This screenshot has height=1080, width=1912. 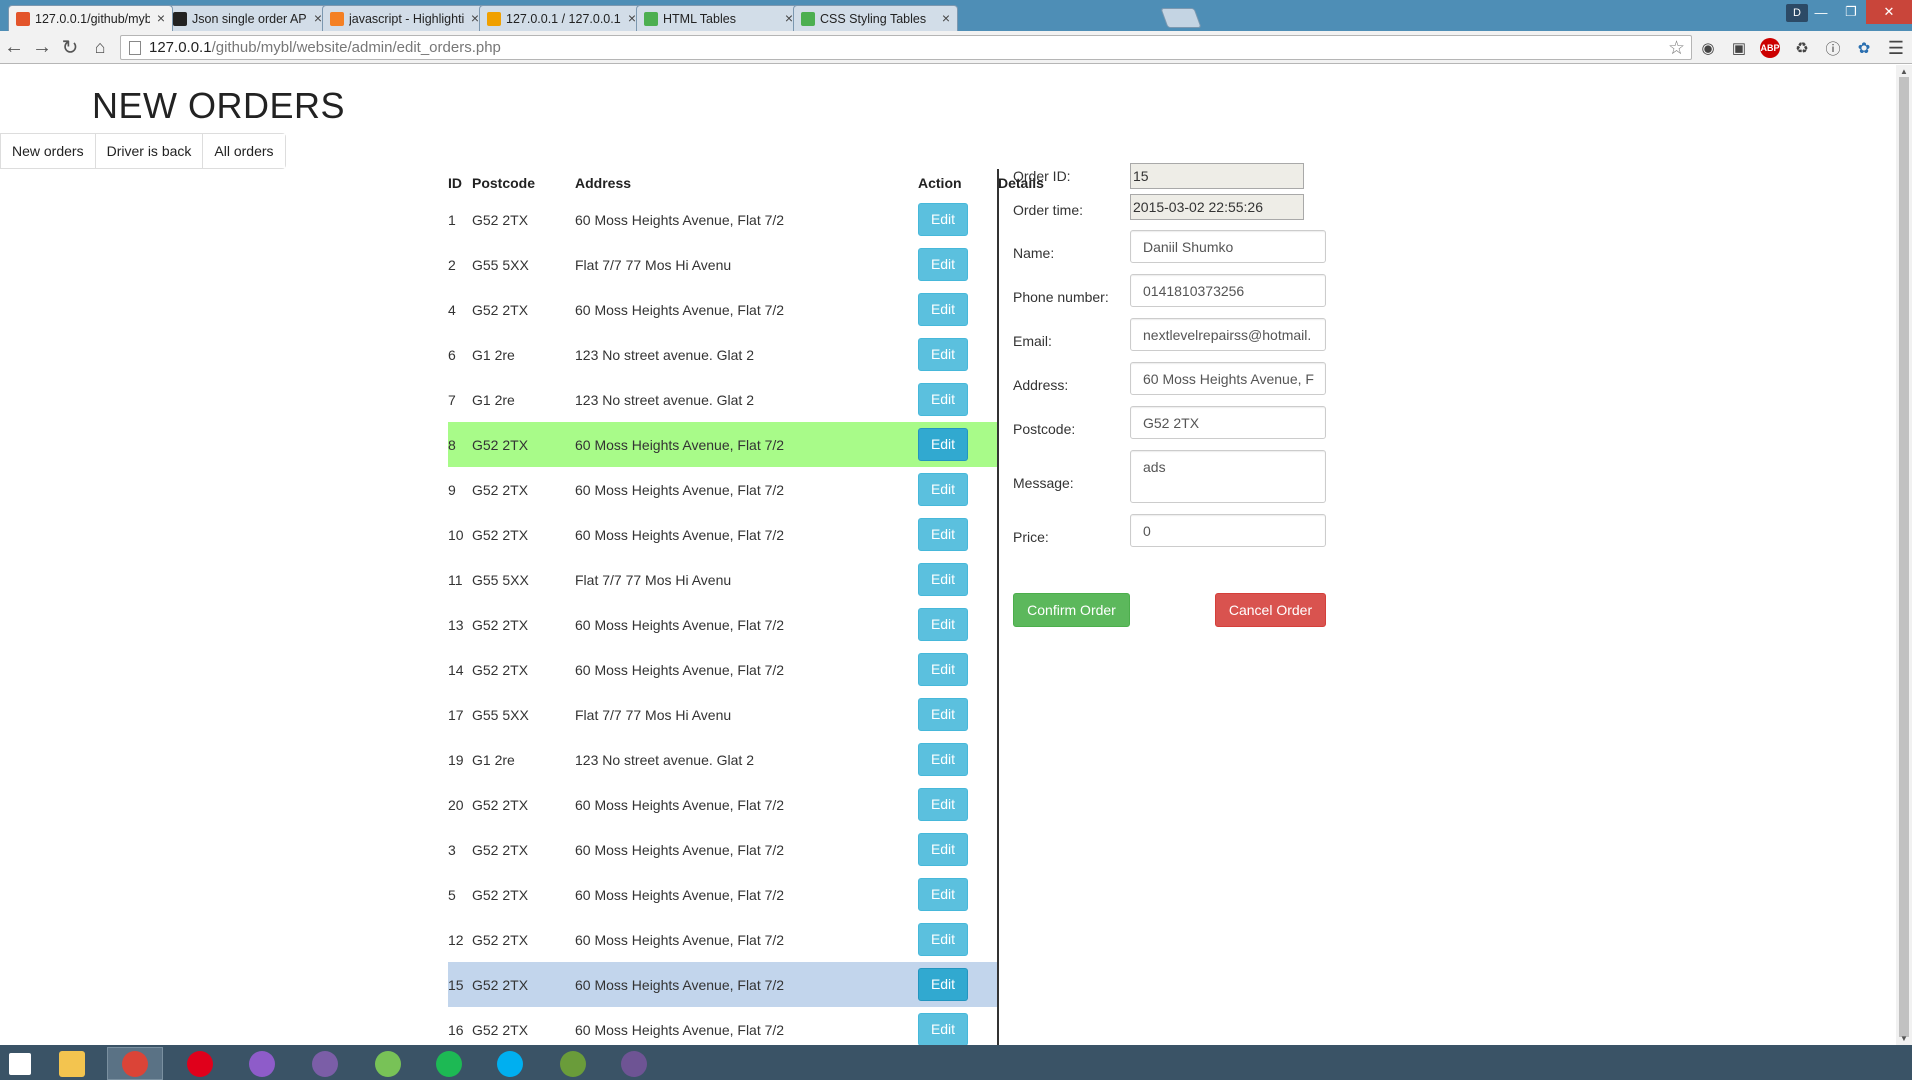 What do you see at coordinates (723, 759) in the screenshot?
I see `table-row: 19 G1 2re 123 No street avenue. Glat 2 Edit` at bounding box center [723, 759].